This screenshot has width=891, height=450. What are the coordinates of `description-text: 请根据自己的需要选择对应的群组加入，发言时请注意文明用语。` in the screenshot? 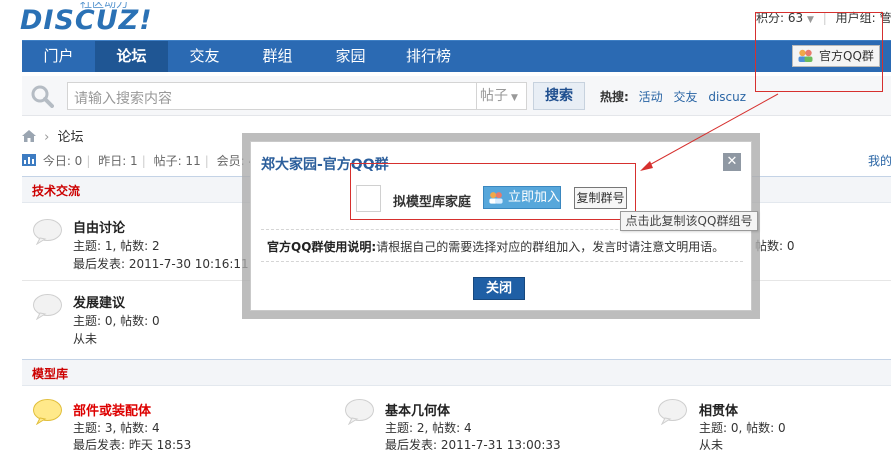 It's located at (550, 247).